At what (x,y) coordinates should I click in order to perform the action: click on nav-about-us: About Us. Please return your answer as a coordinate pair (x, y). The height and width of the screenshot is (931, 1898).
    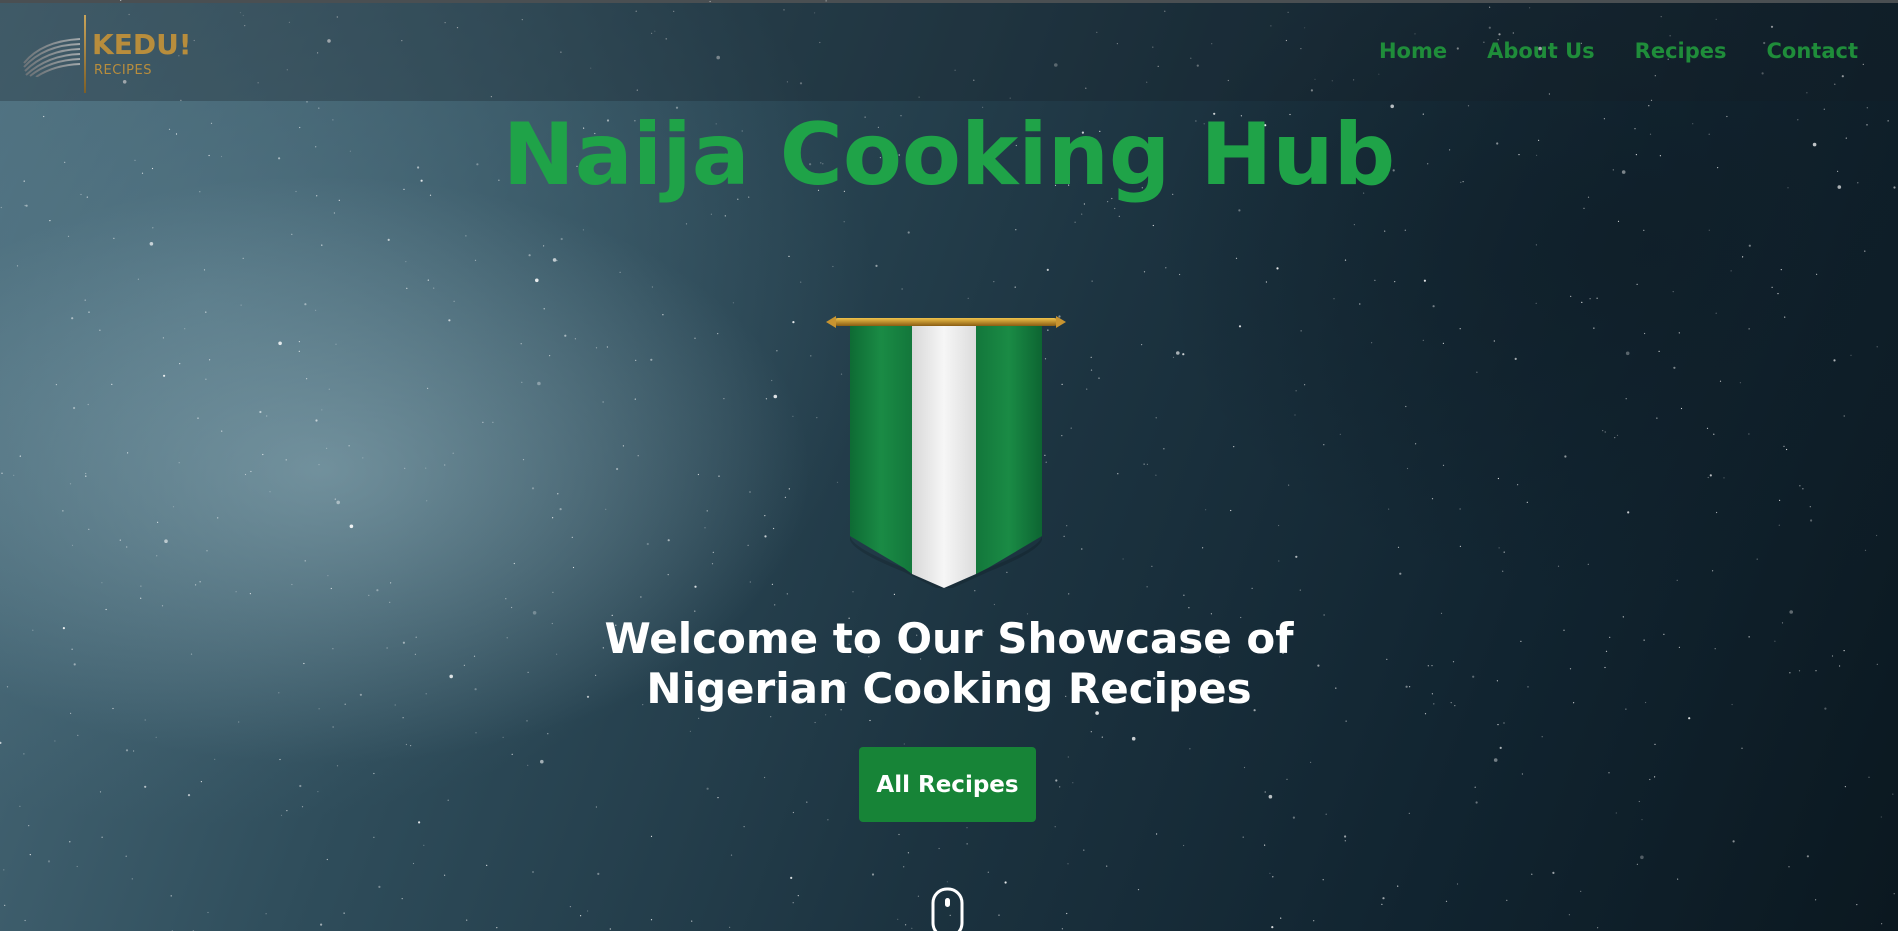
    Looking at the image, I should click on (1541, 51).